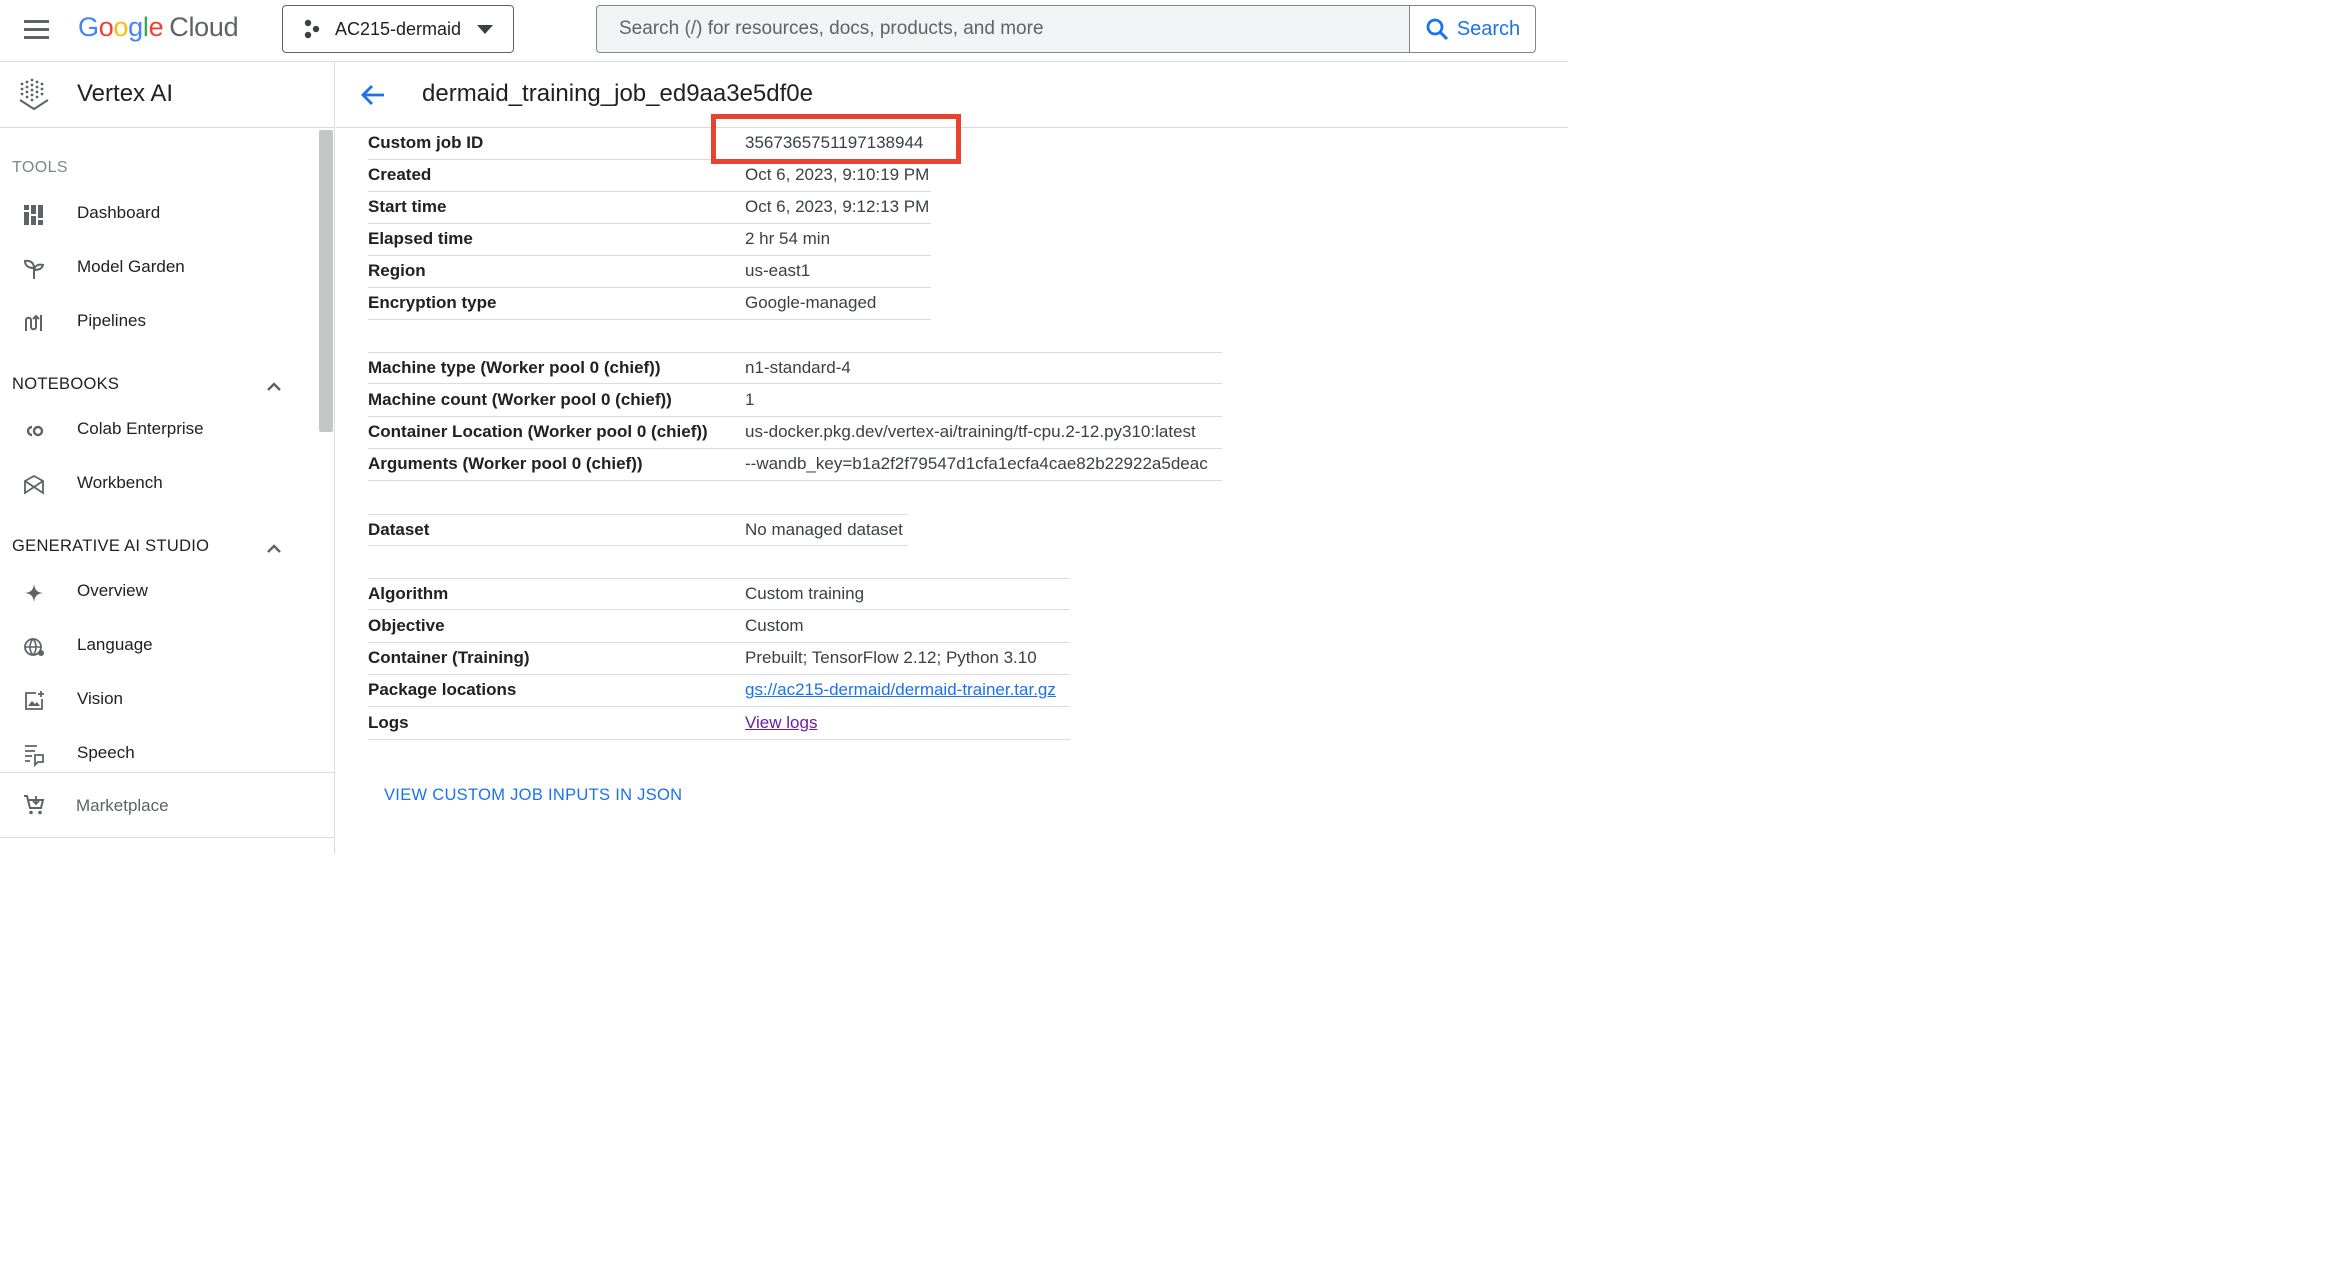  What do you see at coordinates (774, 625) in the screenshot?
I see `detail-value: Custom` at bounding box center [774, 625].